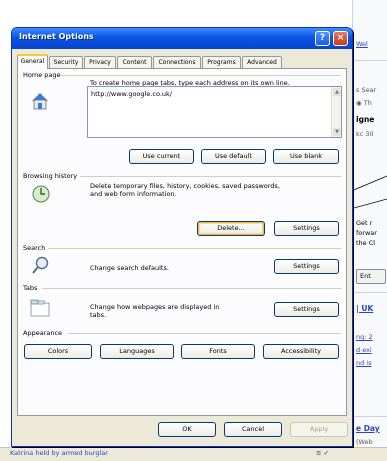 The height and width of the screenshot is (461, 387). What do you see at coordinates (319, 429) in the screenshot?
I see `apply-button: Apply` at bounding box center [319, 429].